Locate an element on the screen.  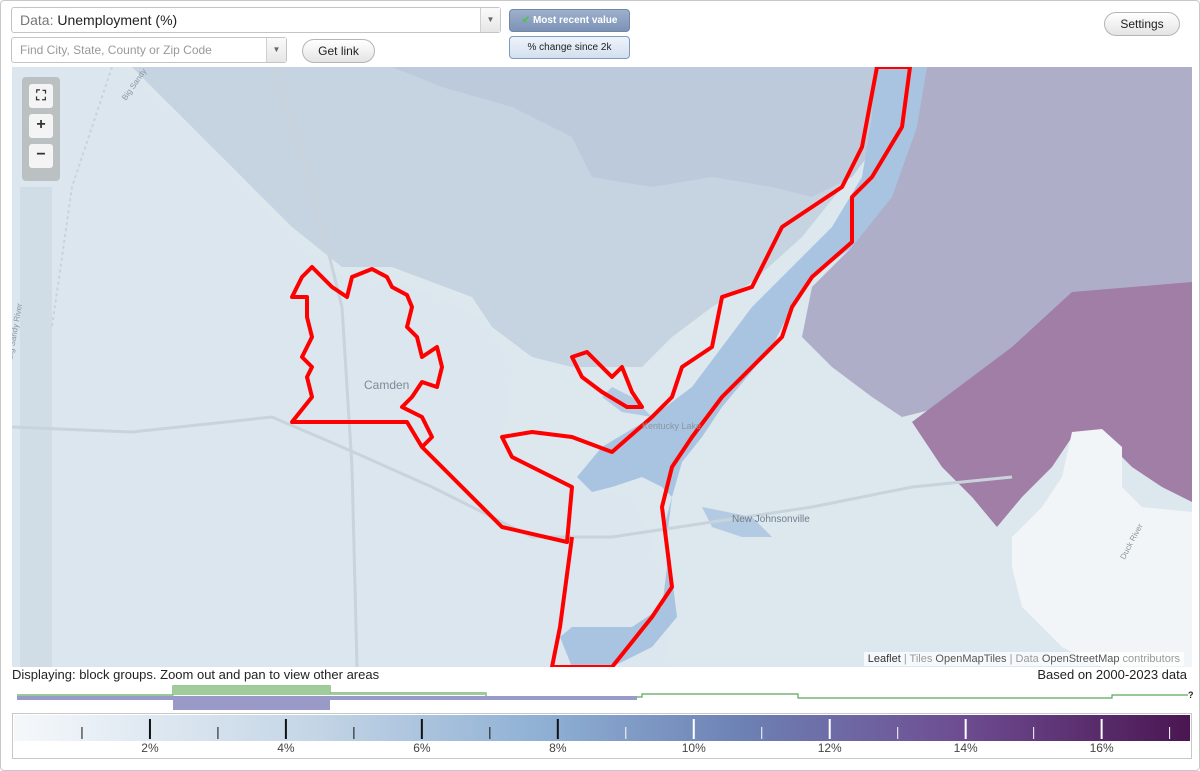
data-select-value: Unemployment (%) is located at coordinates (117, 20).